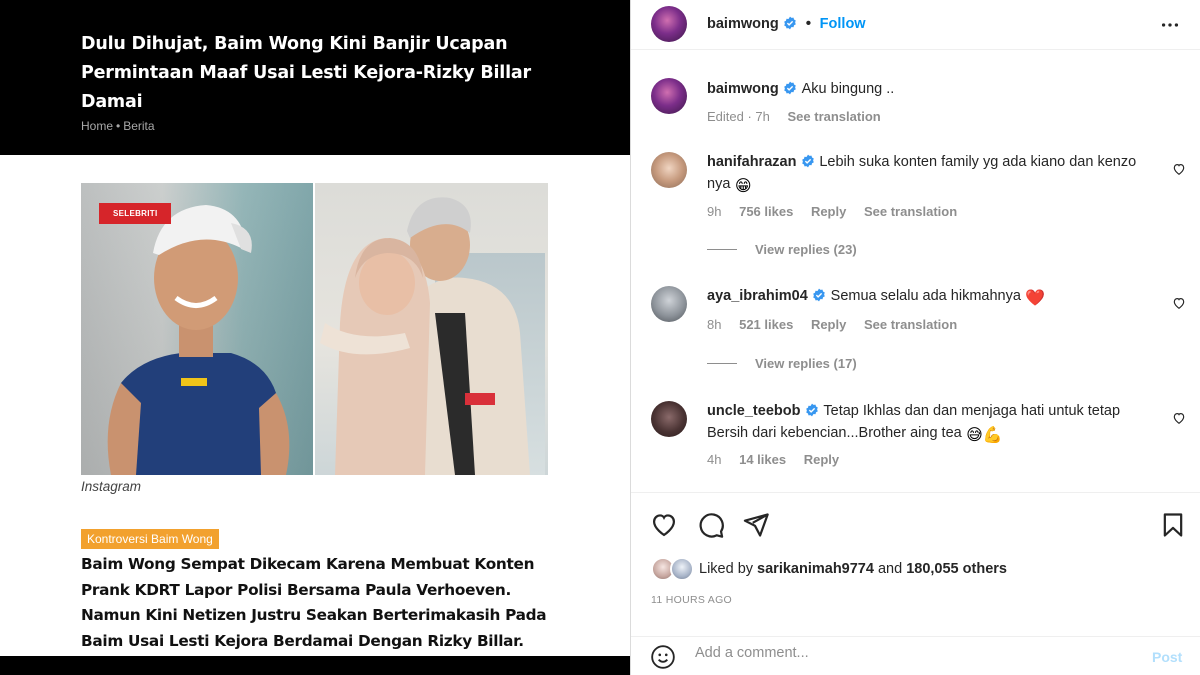 This screenshot has width=1200, height=675. I want to click on comment-username: aya_ibrahim04, so click(757, 296).